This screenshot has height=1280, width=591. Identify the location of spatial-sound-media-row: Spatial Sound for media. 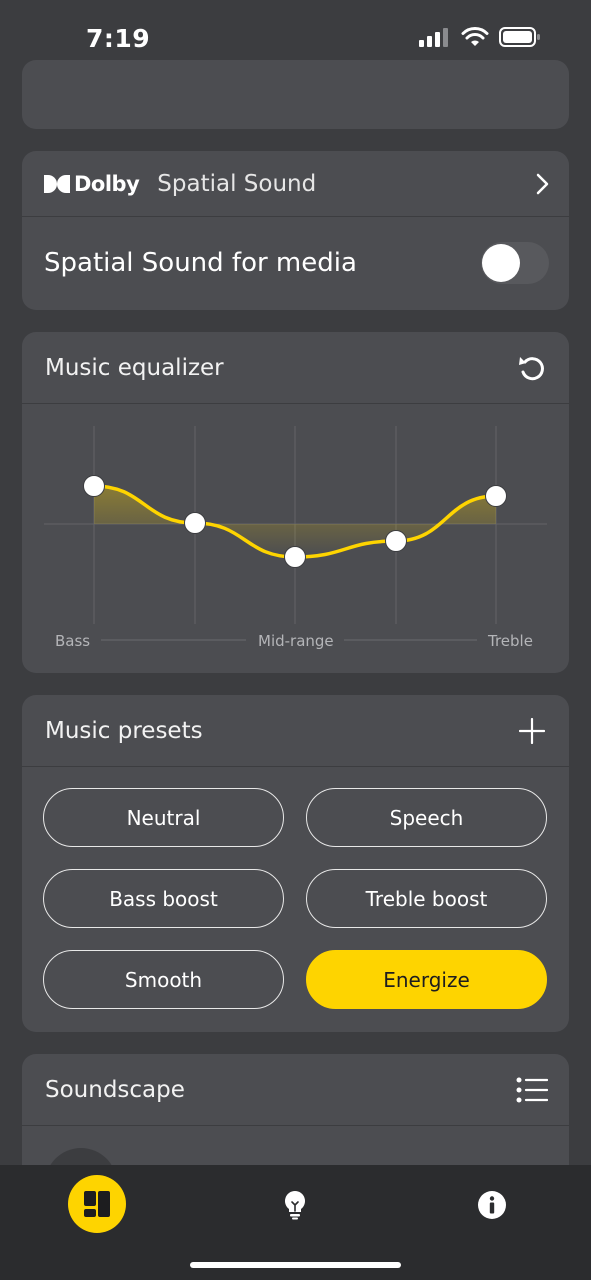
(295, 263).